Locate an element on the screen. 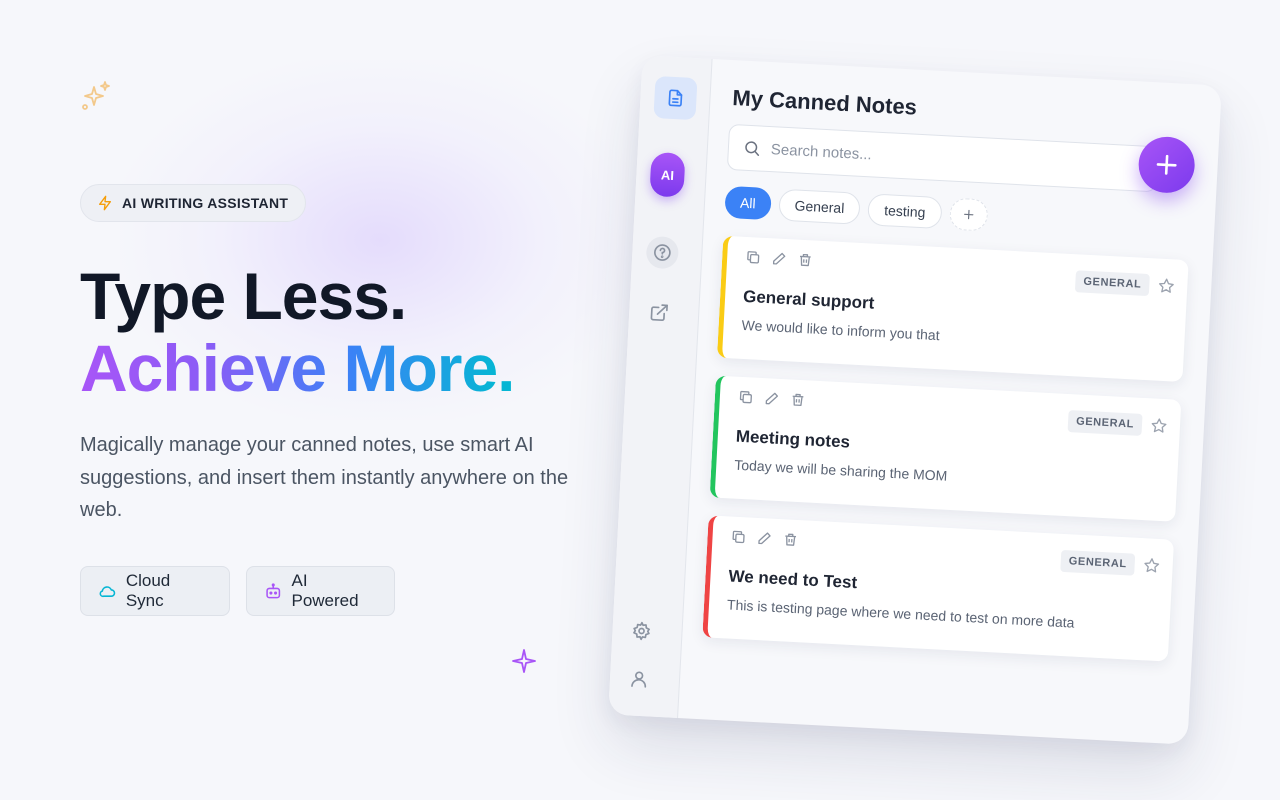 Image resolution: width=1280 pixels, height=800 pixels. add-filter-button is located at coordinates (968, 214).